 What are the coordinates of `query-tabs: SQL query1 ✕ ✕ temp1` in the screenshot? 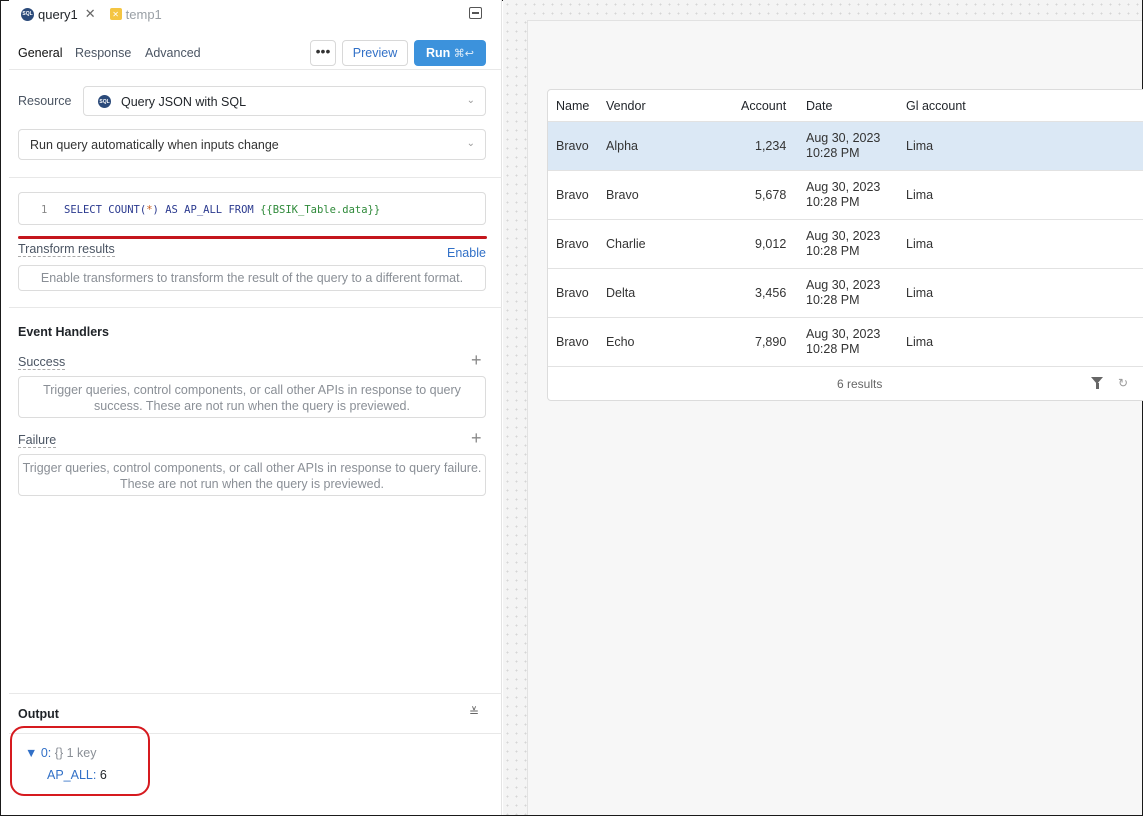 It's located at (255, 14).